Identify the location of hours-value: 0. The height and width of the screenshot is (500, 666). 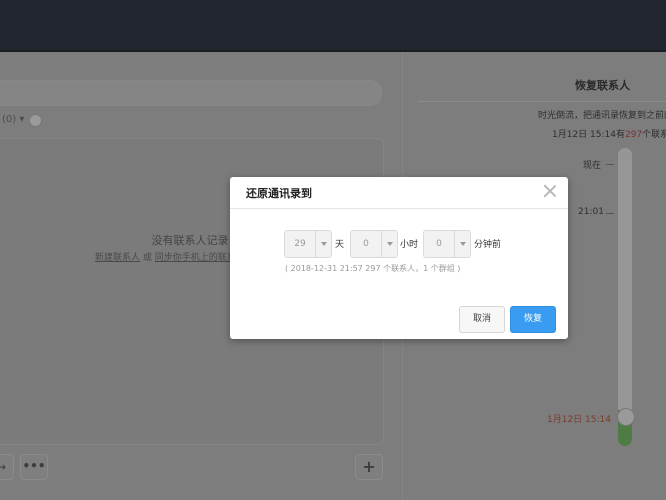
(366, 244).